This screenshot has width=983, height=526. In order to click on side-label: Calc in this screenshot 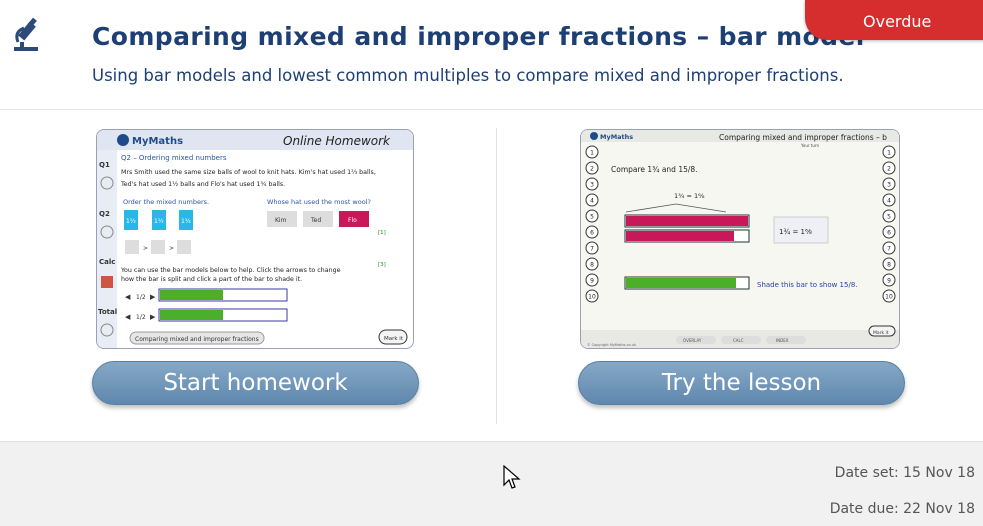, I will do `click(107, 262)`.